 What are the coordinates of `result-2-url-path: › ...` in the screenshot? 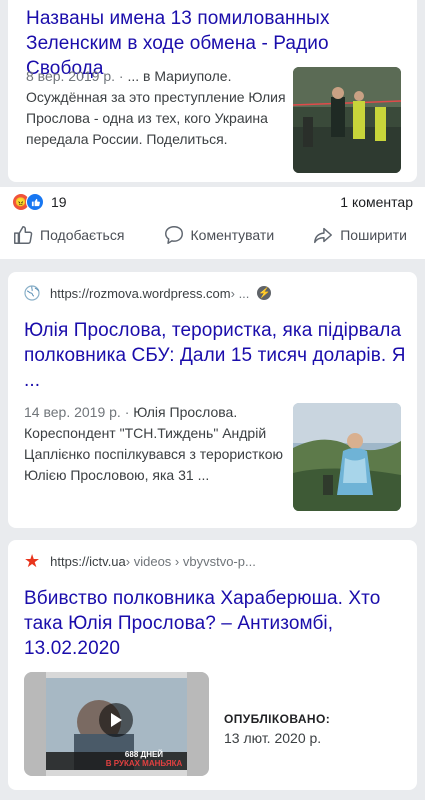 It's located at (240, 293).